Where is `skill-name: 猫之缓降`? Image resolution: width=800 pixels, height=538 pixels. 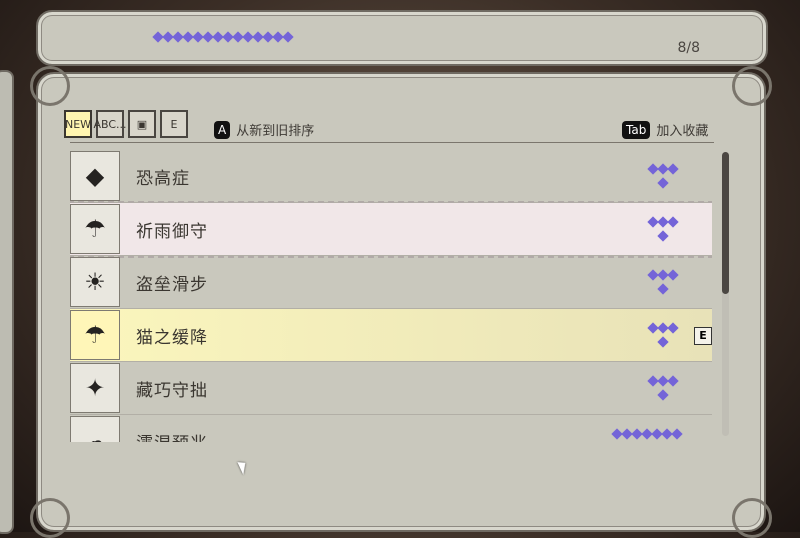 skill-name: 猫之缓降 is located at coordinates (172, 337).